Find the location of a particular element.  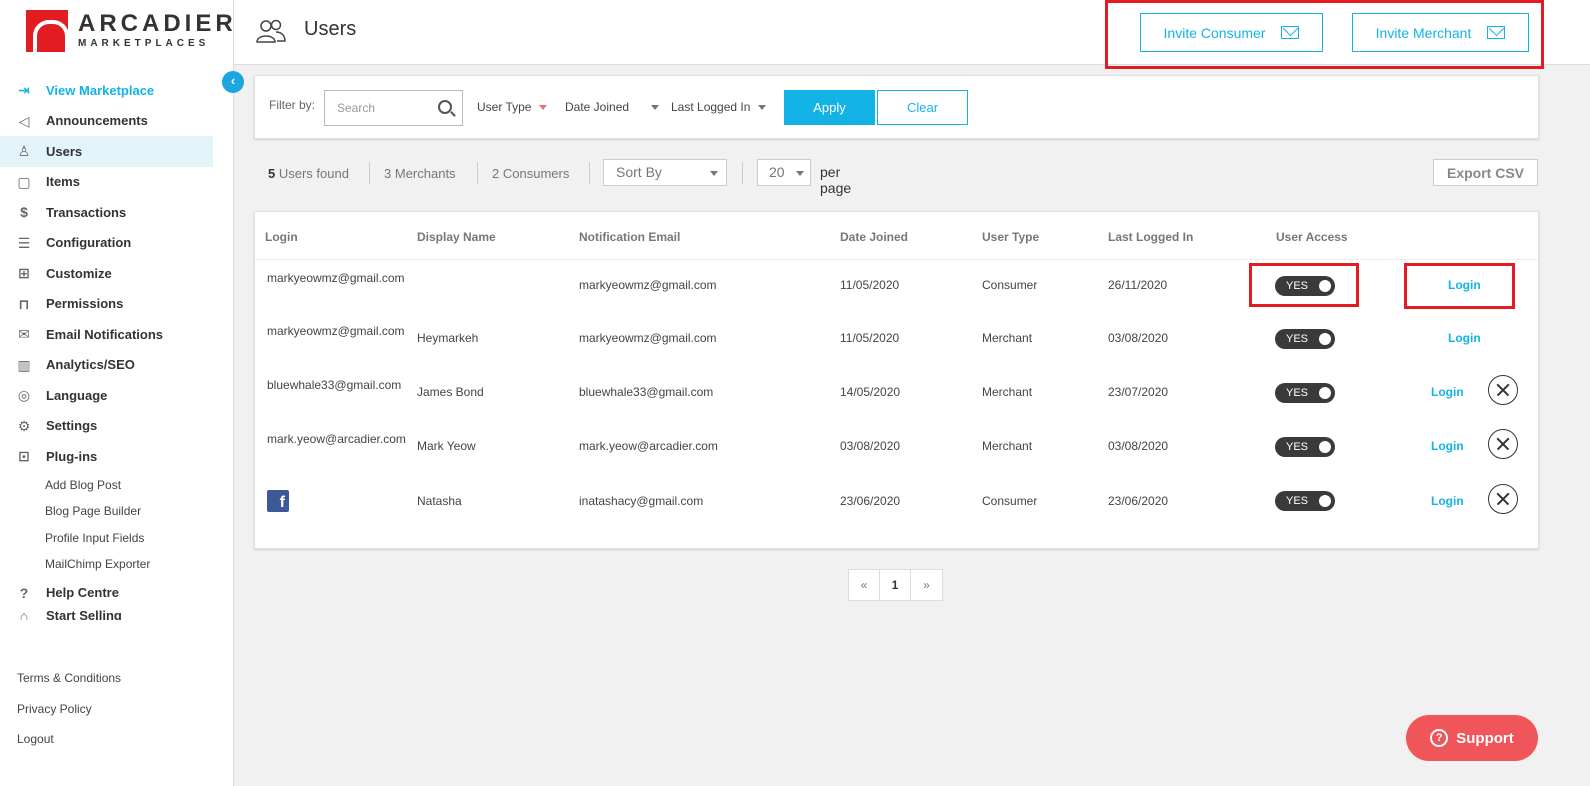

column-header-display-name: Display Name is located at coordinates (456, 237).